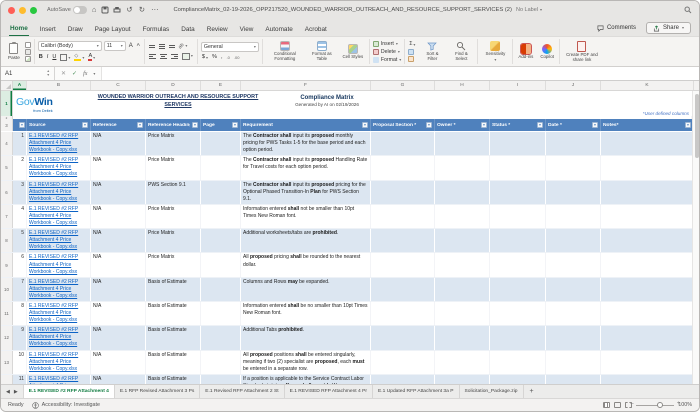  I want to click on select-all-corner, so click(7, 85).